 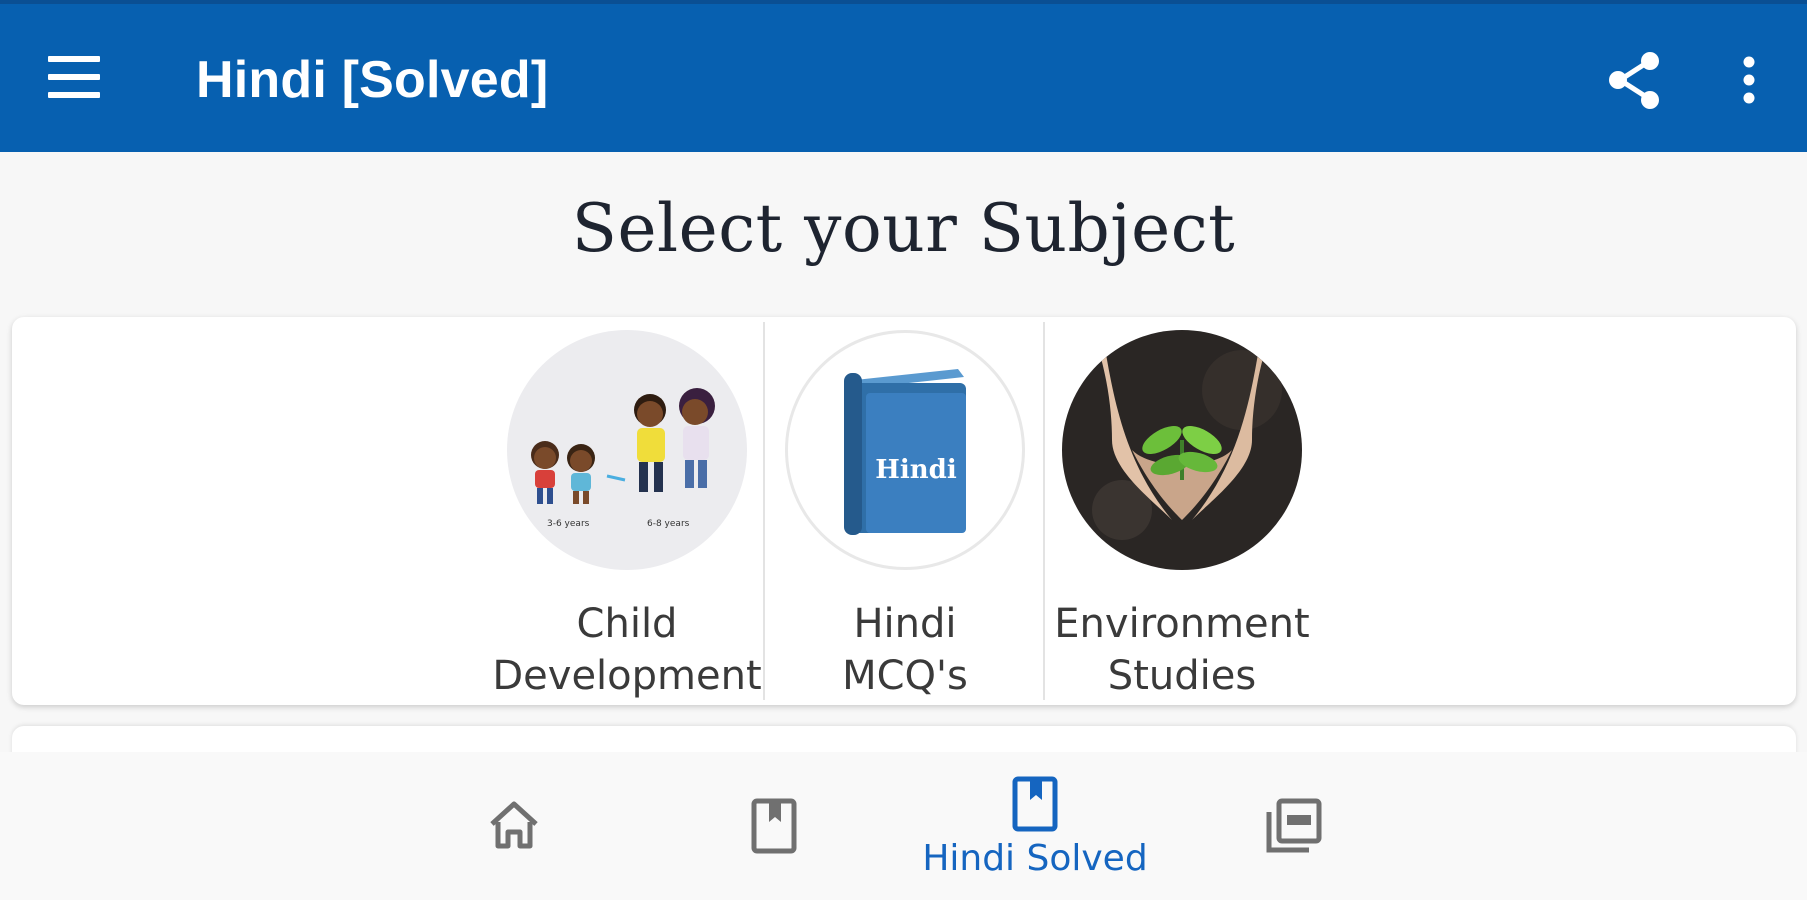 What do you see at coordinates (905, 676) in the screenshot?
I see `subject-label-line2: MCQ's` at bounding box center [905, 676].